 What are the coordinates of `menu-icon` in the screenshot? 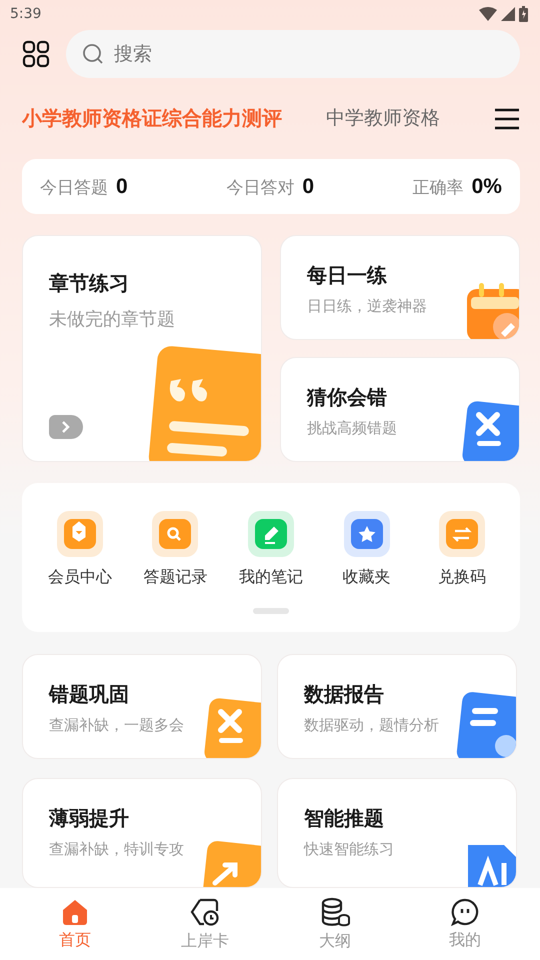 It's located at (507, 119).